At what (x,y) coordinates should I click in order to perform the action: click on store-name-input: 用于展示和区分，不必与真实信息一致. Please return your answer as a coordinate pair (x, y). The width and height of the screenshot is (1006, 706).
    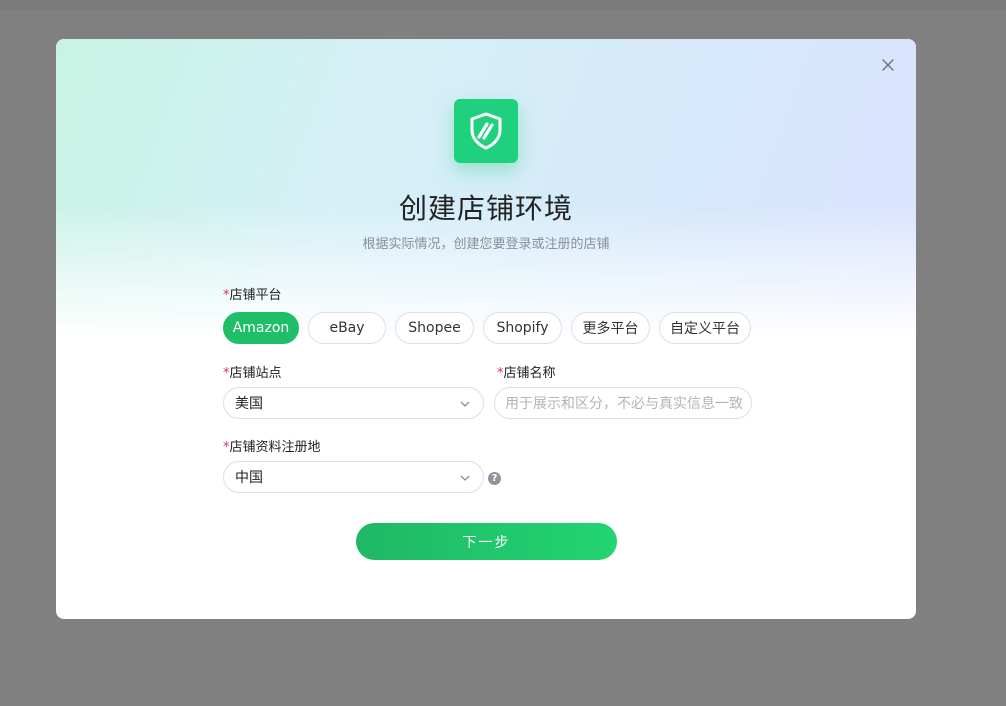
    Looking at the image, I should click on (623, 403).